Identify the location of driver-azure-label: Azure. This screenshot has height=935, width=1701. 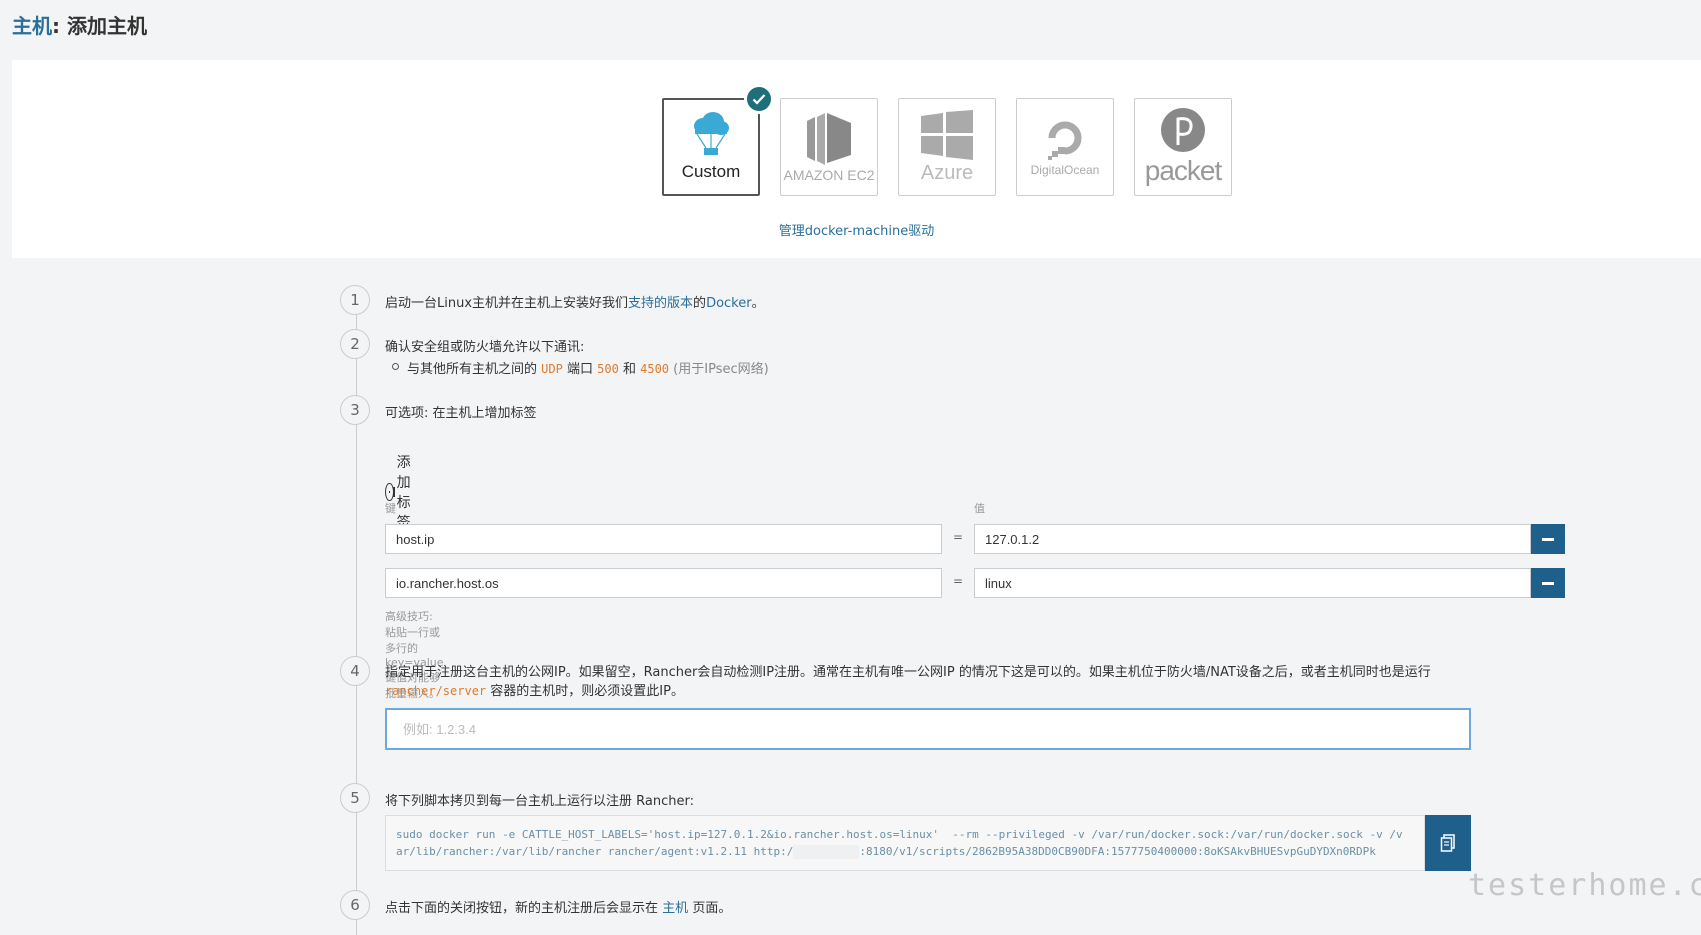
(947, 172).